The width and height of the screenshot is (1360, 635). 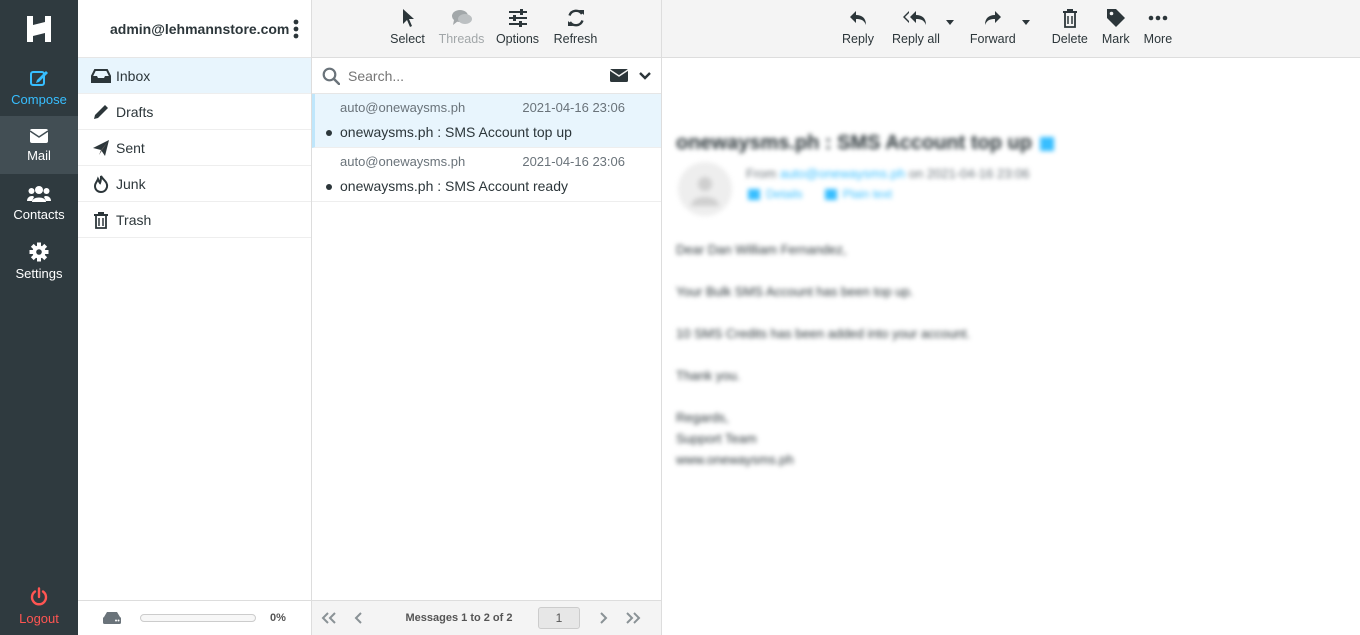 What do you see at coordinates (517, 18) in the screenshot?
I see `sliders-icon` at bounding box center [517, 18].